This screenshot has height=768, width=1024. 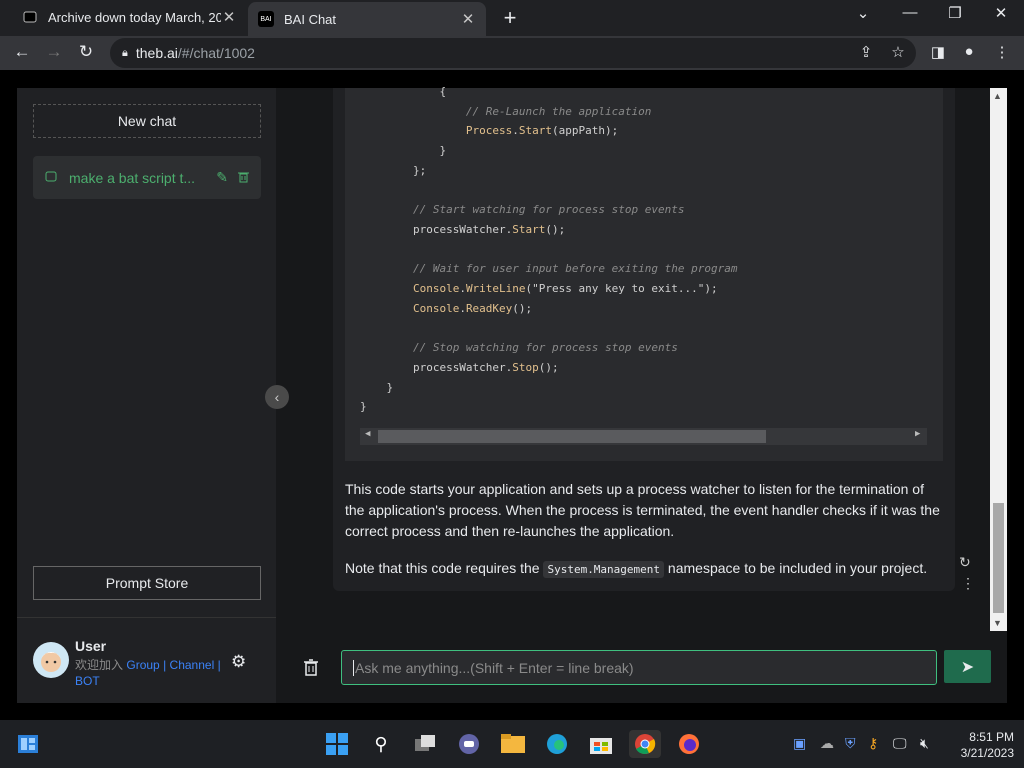 What do you see at coordinates (955, 13) in the screenshot?
I see `restore-icon: ❐` at bounding box center [955, 13].